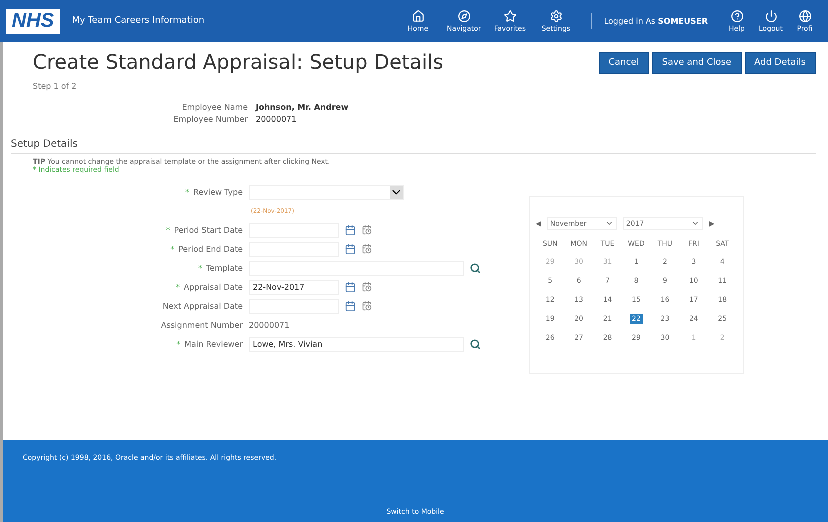 The height and width of the screenshot is (522, 828). I want to click on employee-label: Employee Number, so click(210, 119).